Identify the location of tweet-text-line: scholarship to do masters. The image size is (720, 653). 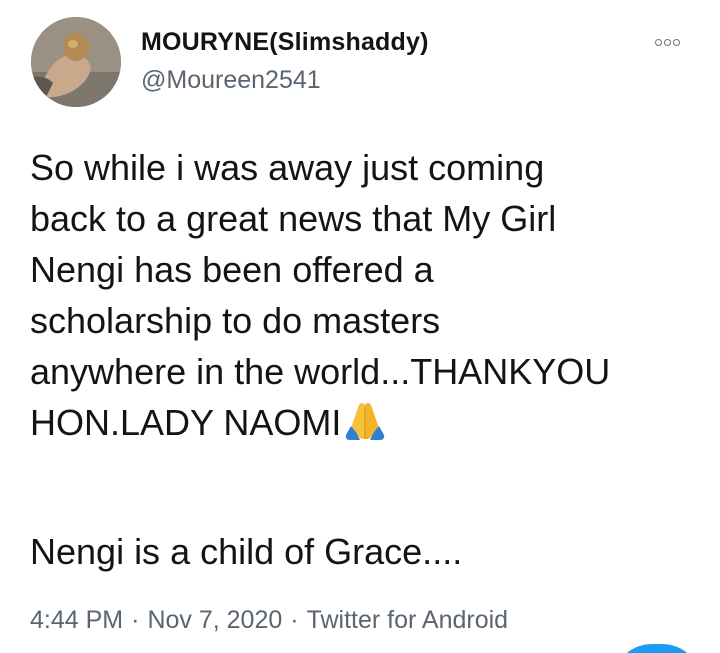
(235, 320).